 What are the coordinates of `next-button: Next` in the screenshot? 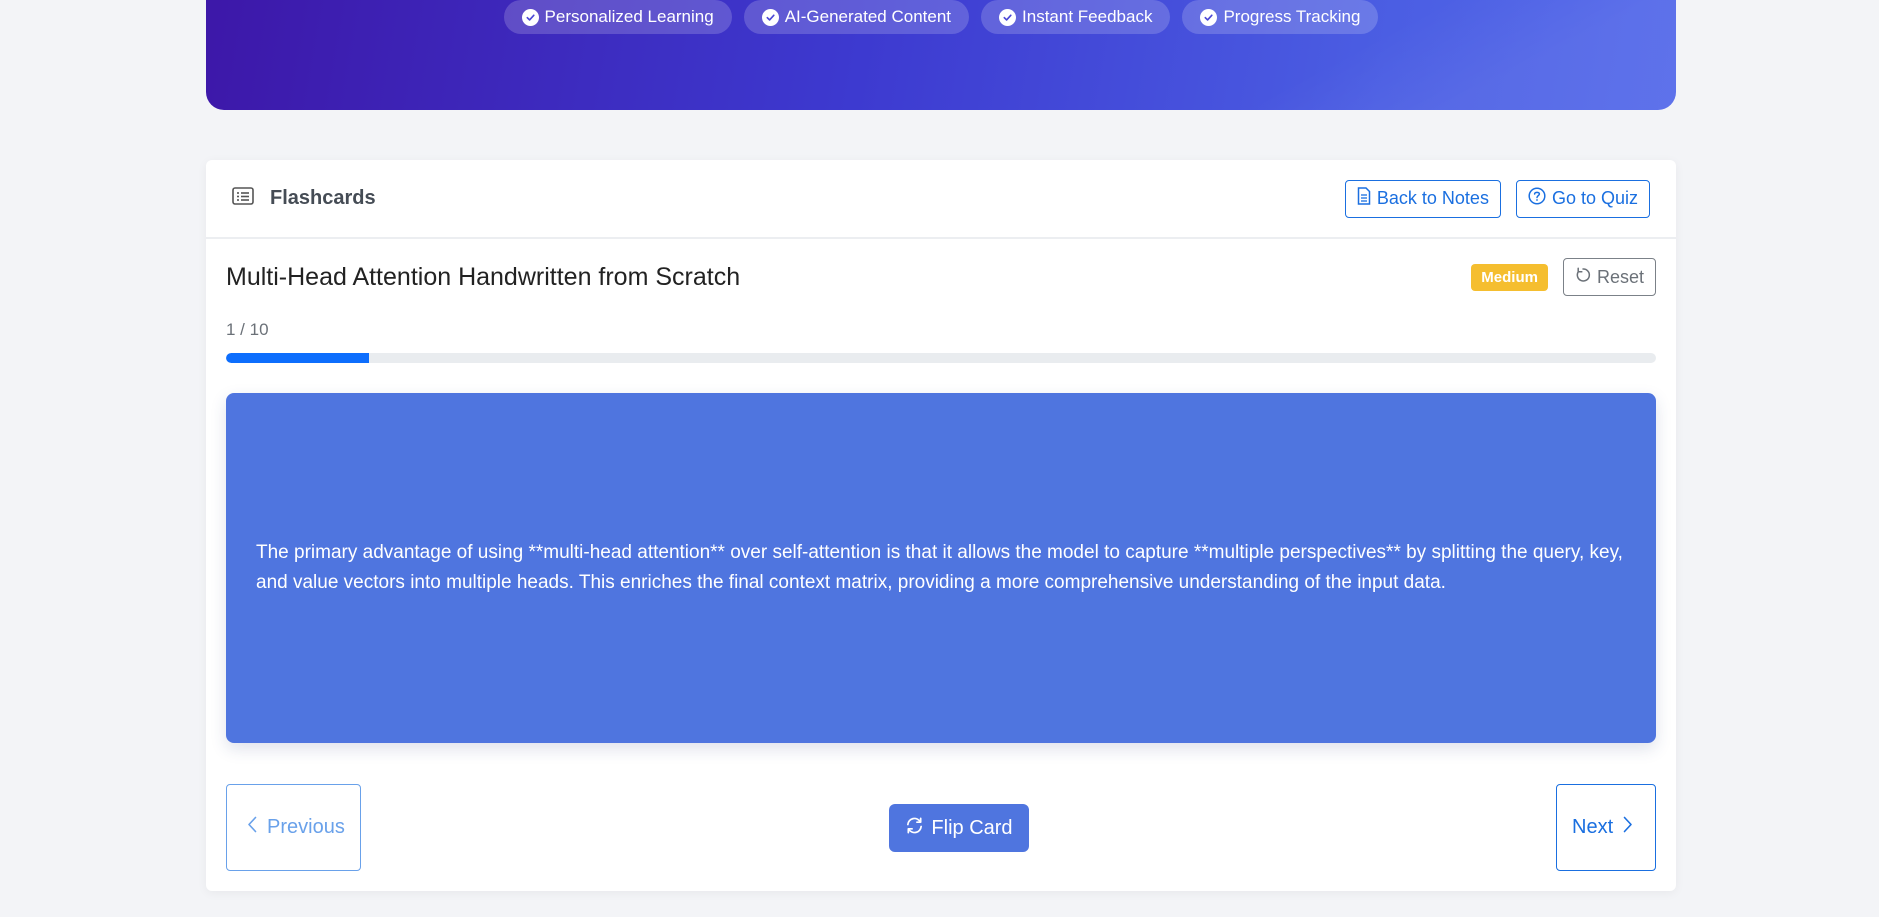 It's located at (1606, 827).